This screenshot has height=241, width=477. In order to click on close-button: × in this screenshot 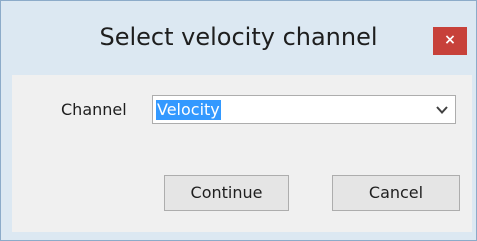, I will do `click(450, 41)`.